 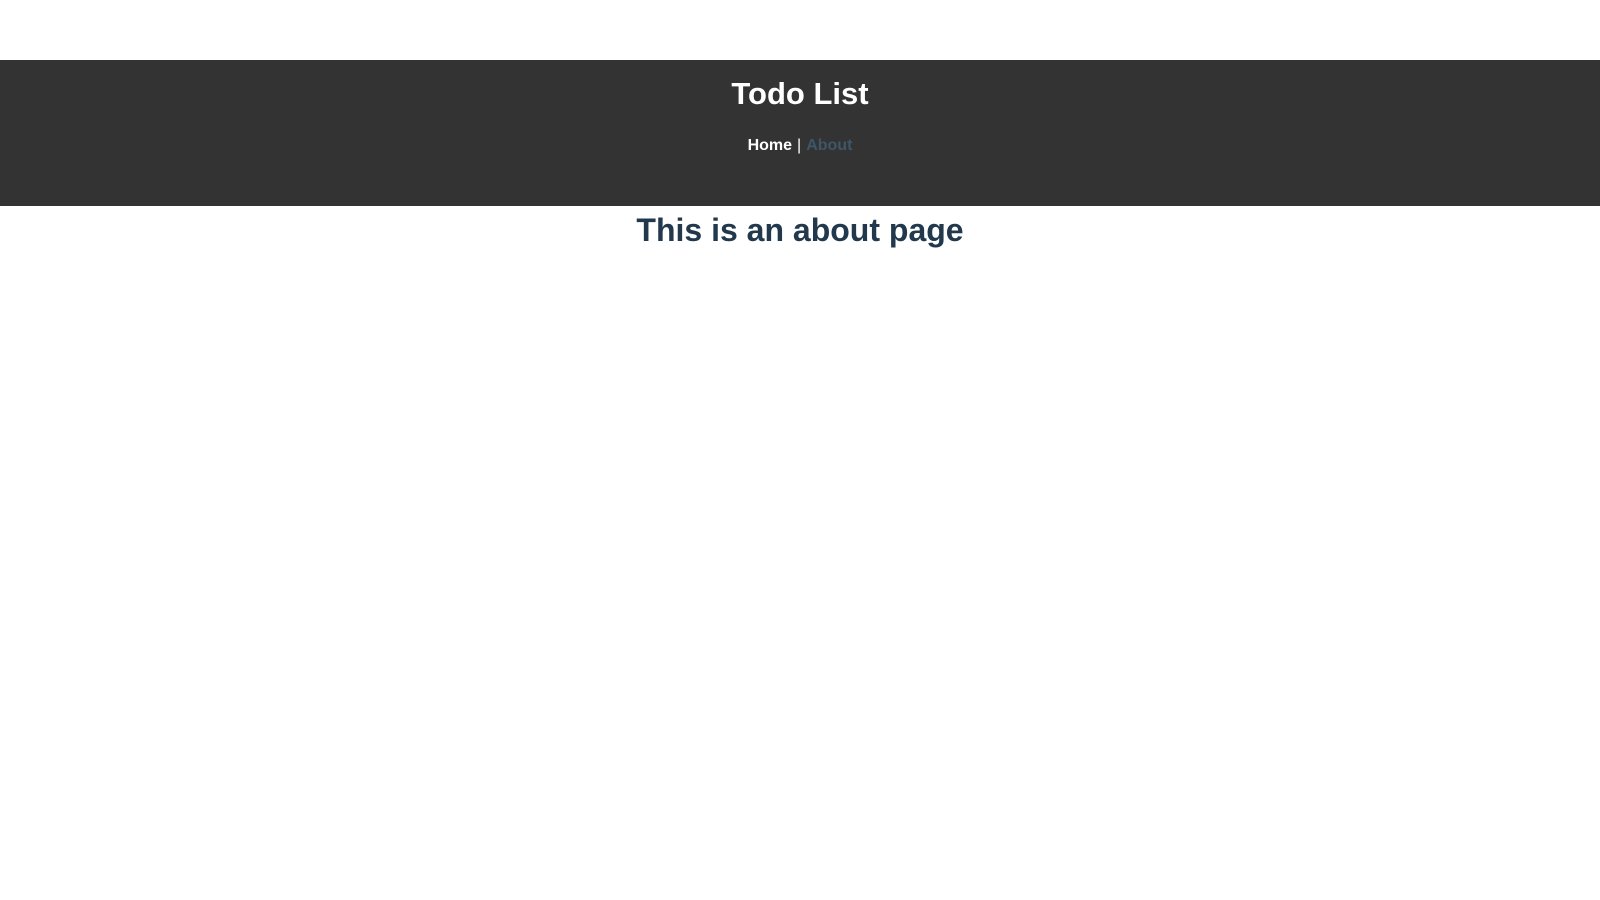 I want to click on nav-link-home: Home, so click(x=770, y=145).